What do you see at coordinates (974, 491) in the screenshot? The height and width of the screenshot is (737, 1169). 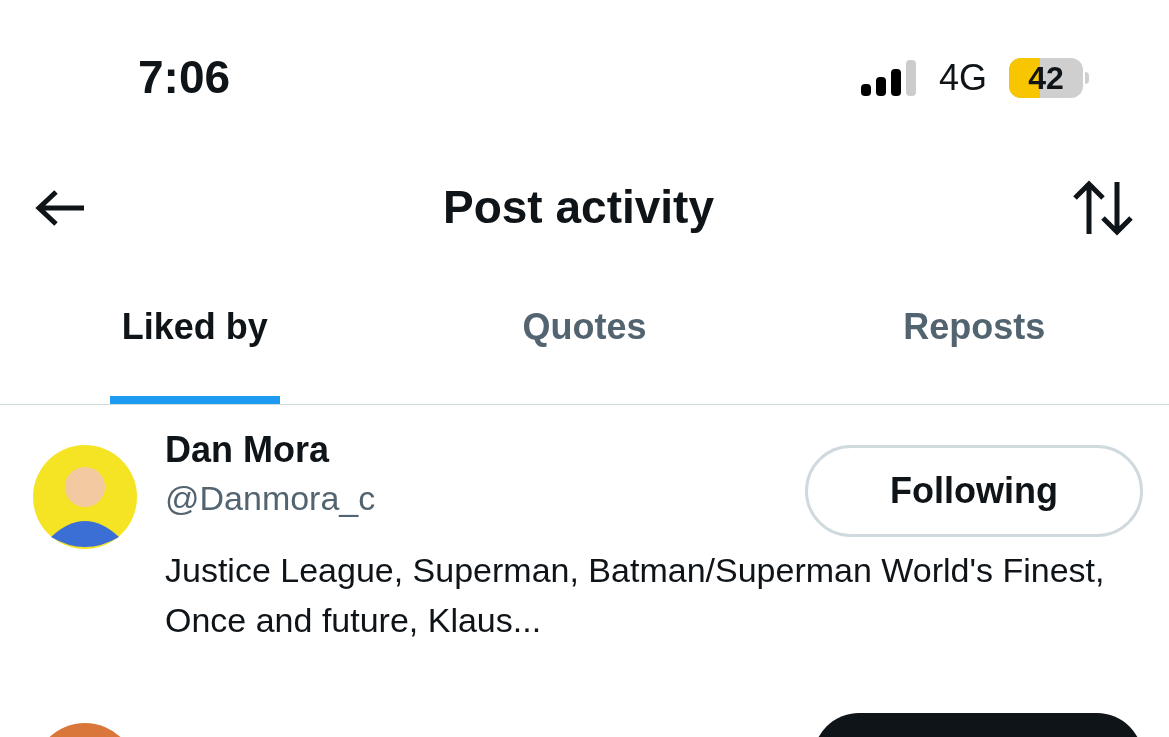 I see `follow-button: Following` at bounding box center [974, 491].